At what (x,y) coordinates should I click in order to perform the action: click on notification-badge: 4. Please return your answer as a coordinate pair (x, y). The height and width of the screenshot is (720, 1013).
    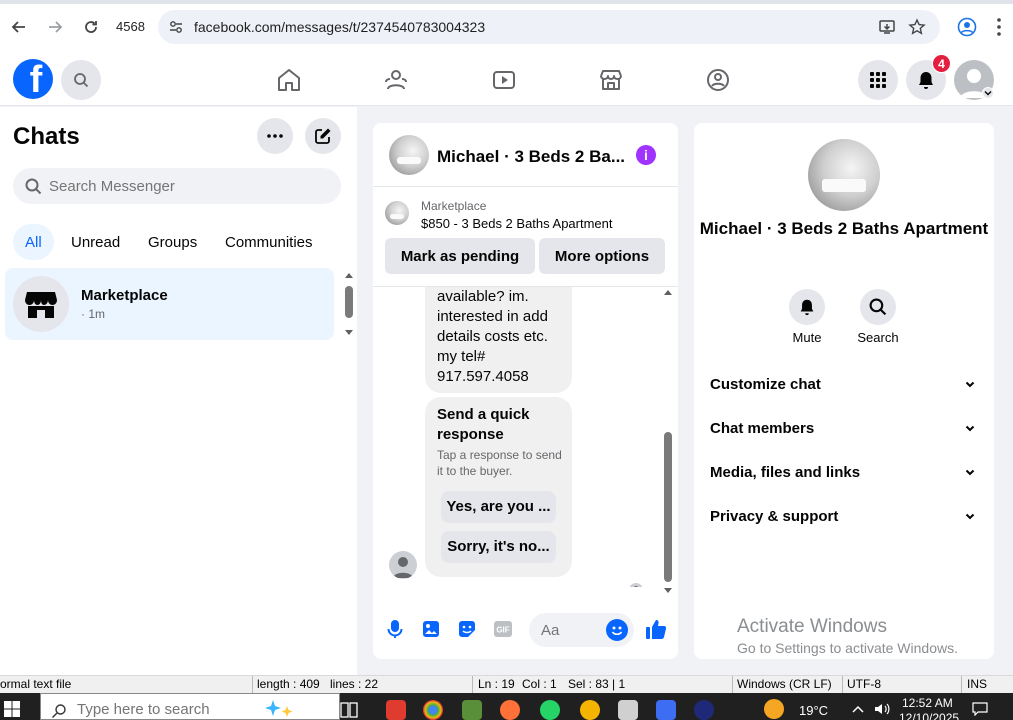
    Looking at the image, I should click on (941, 63).